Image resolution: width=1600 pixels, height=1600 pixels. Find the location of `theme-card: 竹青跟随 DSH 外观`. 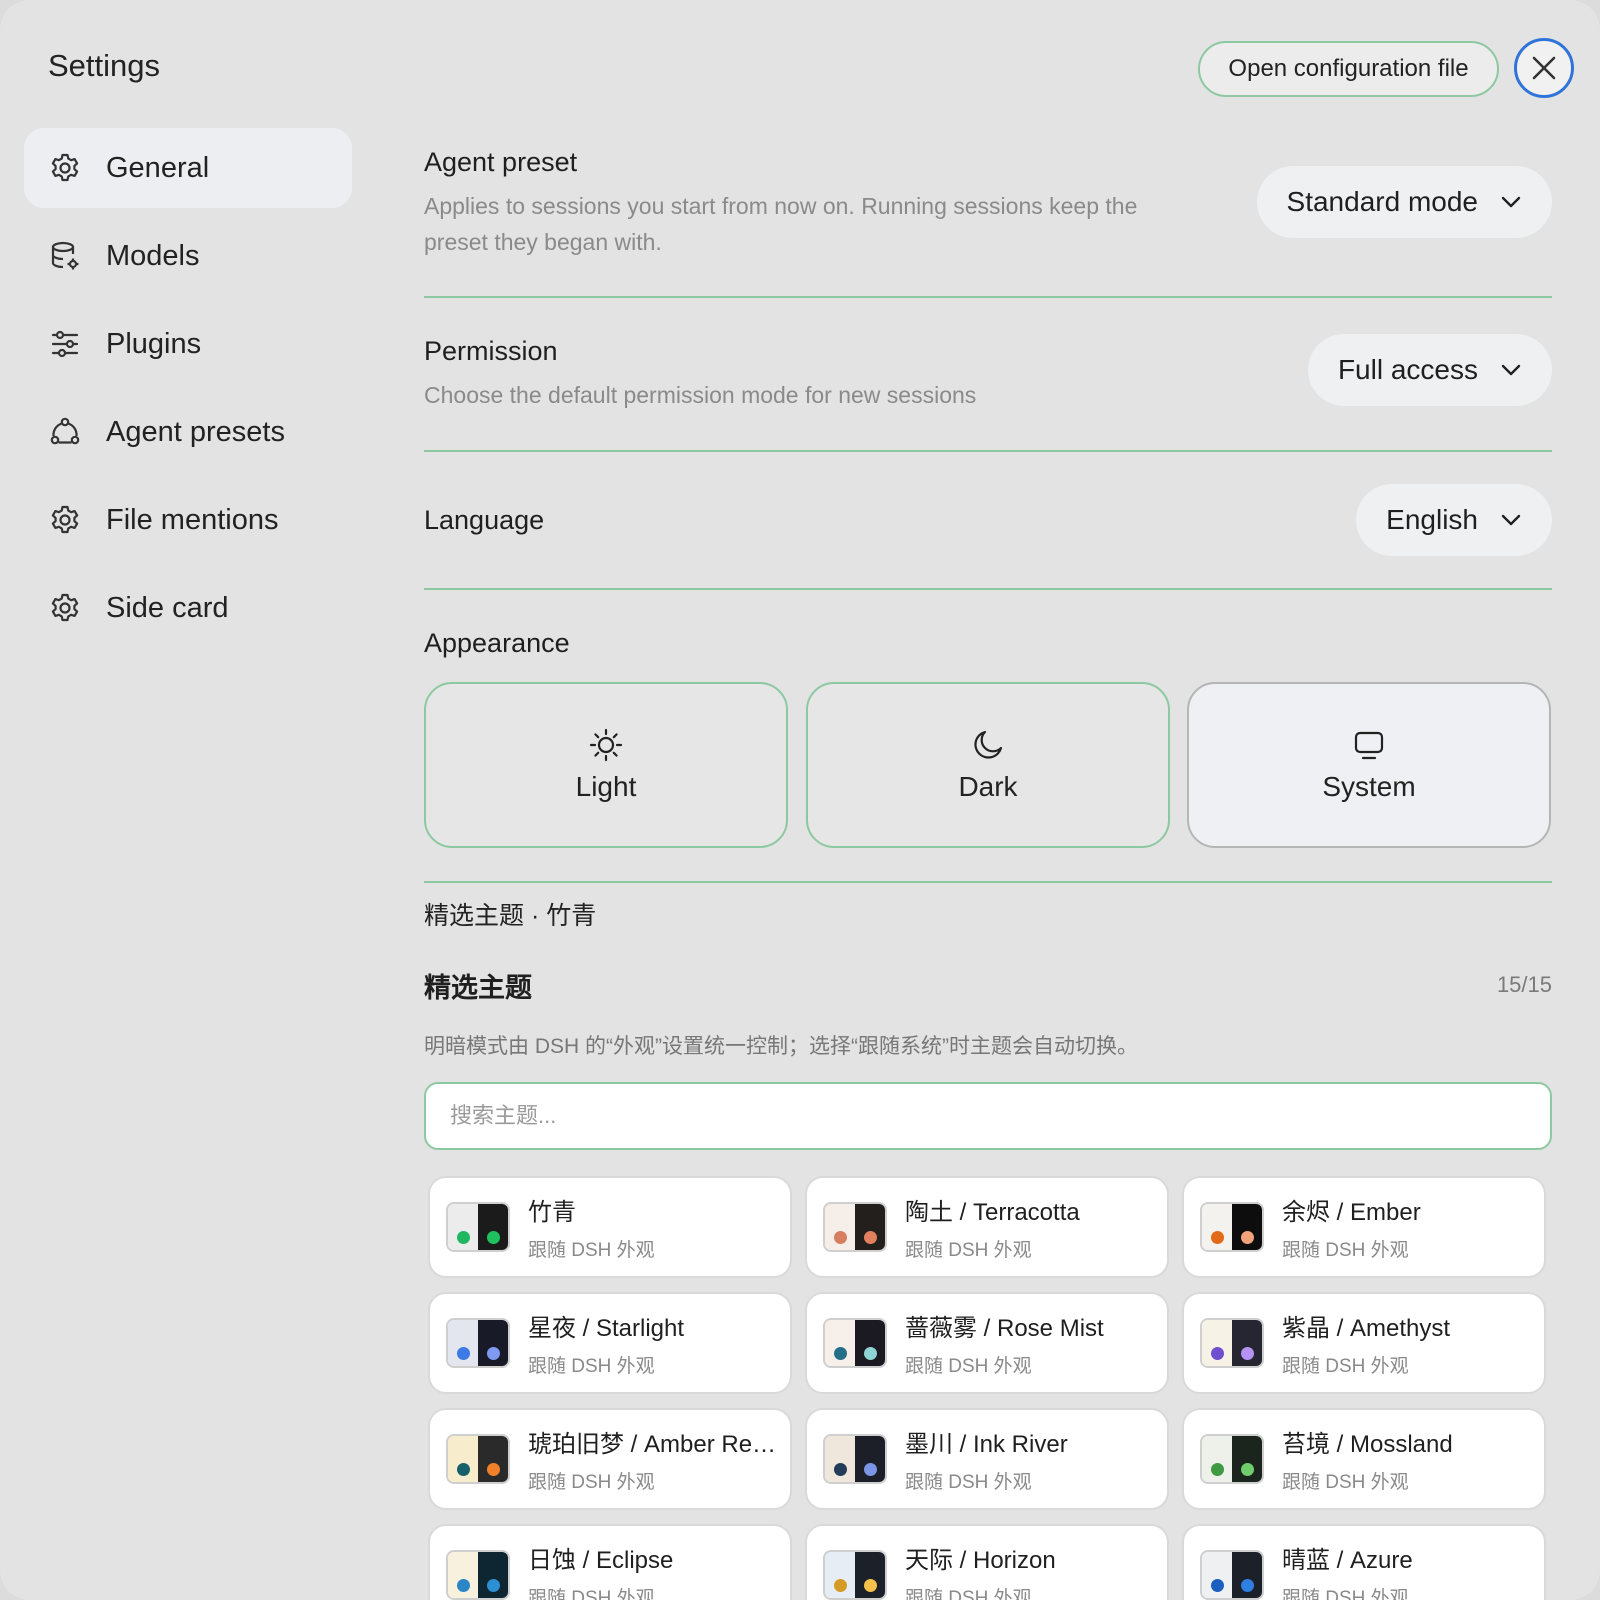

theme-card: 竹青跟随 DSH 外观 is located at coordinates (610, 1227).